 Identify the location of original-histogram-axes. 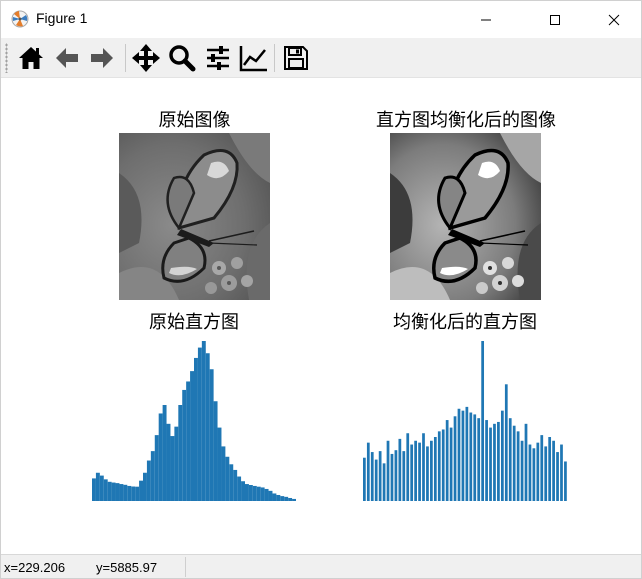
(194, 420).